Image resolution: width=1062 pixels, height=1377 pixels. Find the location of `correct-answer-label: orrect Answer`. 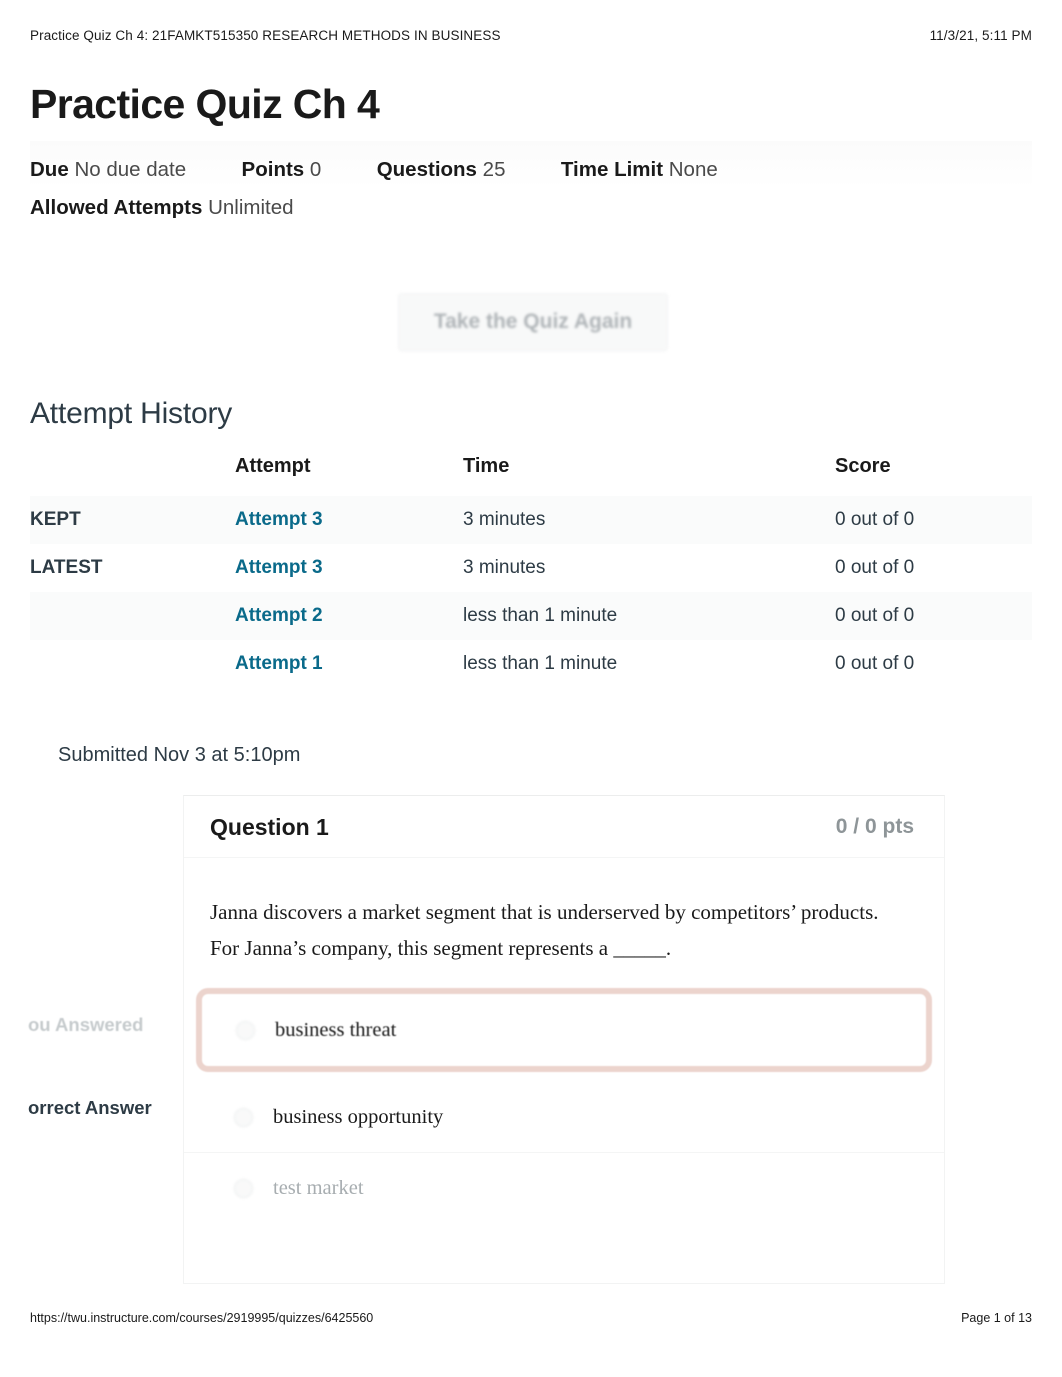

correct-answer-label: orrect Answer is located at coordinates (90, 1107).